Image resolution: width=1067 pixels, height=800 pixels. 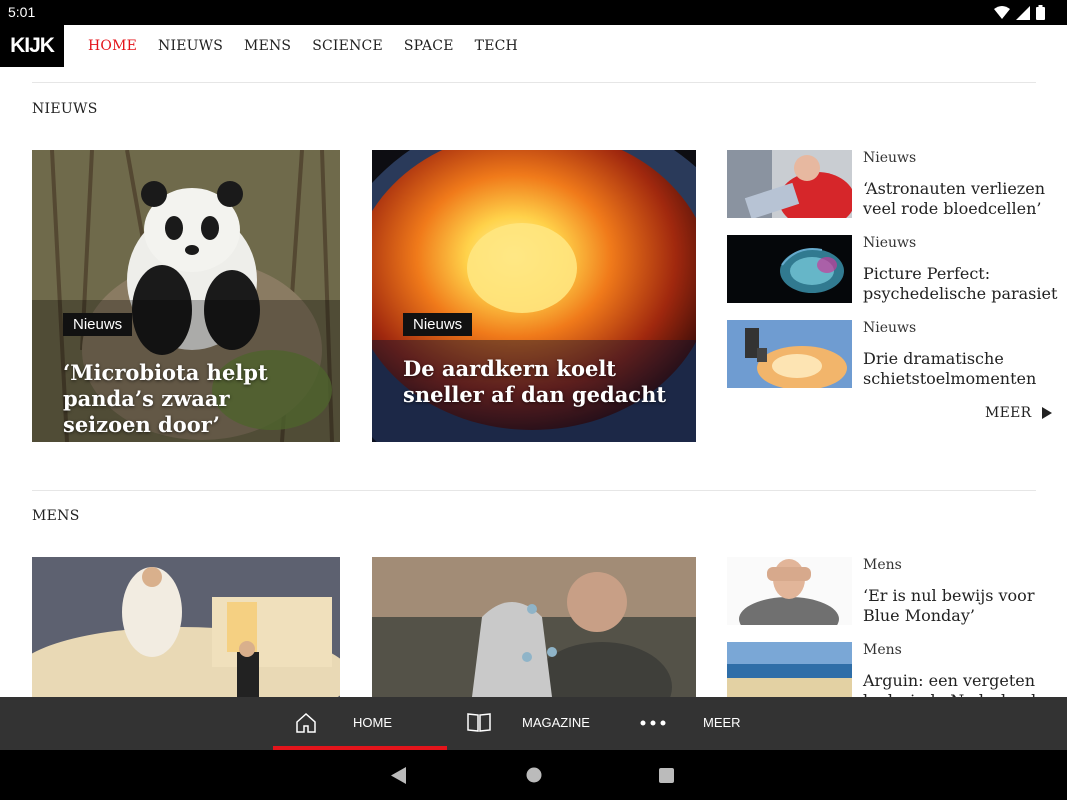 I want to click on person-image, so click(x=534, y=627).